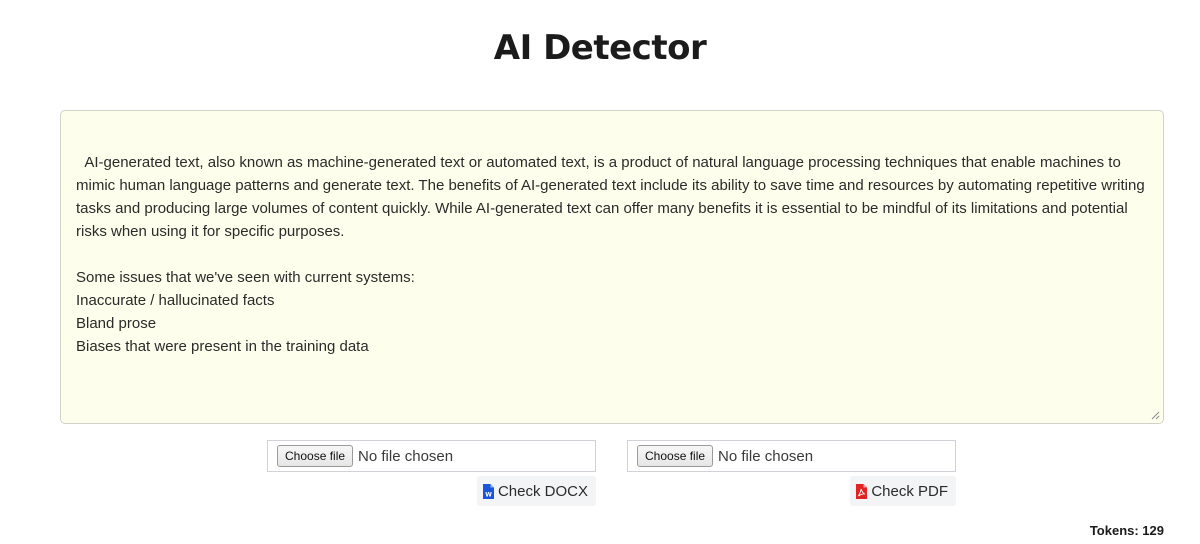 This screenshot has width=1200, height=544. Describe the element at coordinates (1155, 415) in the screenshot. I see `resize-handle-icon` at that location.